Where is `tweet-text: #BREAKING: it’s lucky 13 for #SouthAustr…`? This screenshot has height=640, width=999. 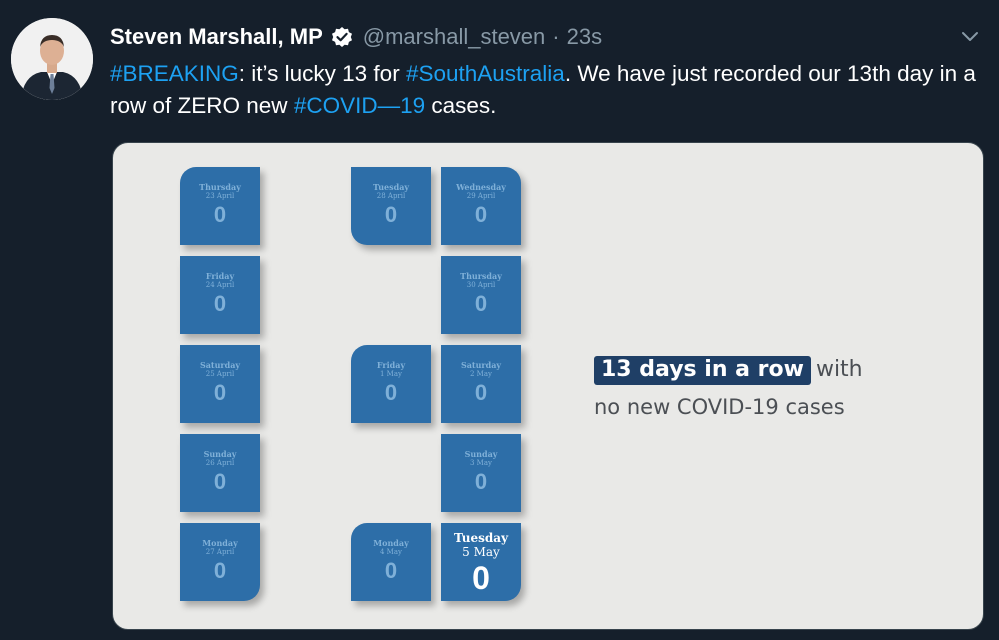
tweet-text: #BREAKING: it’s lucky 13 for #SouthAustr… is located at coordinates (545, 90).